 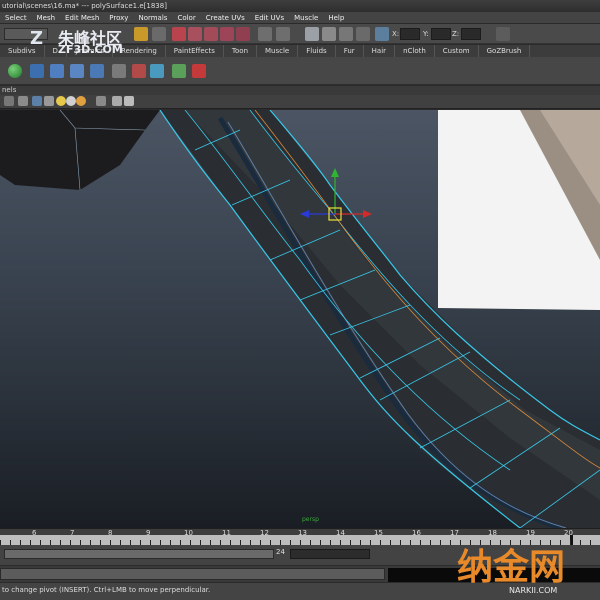 I want to click on coord-y-field, so click(x=441, y=34).